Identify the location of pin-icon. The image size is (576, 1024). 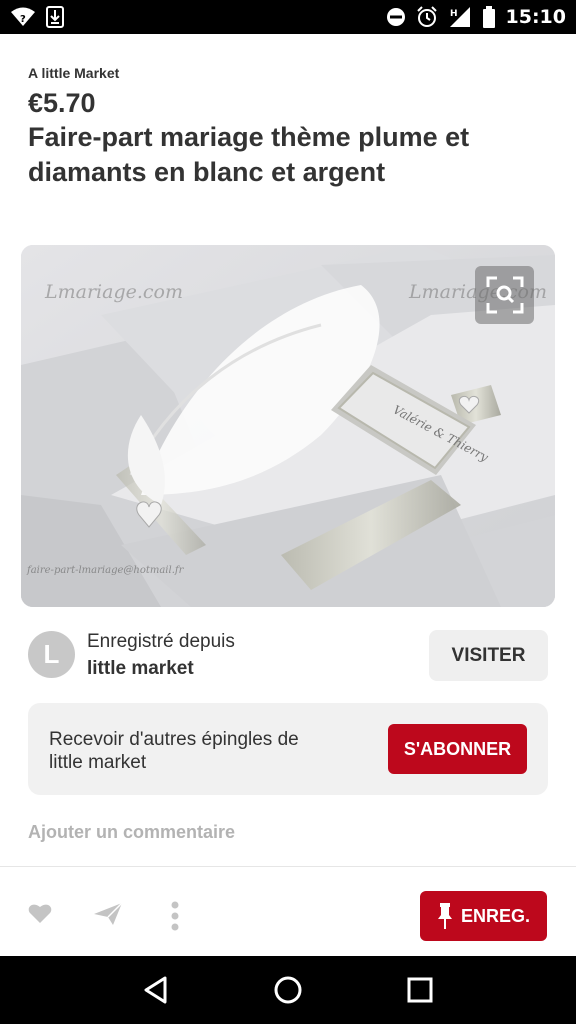
(444, 916).